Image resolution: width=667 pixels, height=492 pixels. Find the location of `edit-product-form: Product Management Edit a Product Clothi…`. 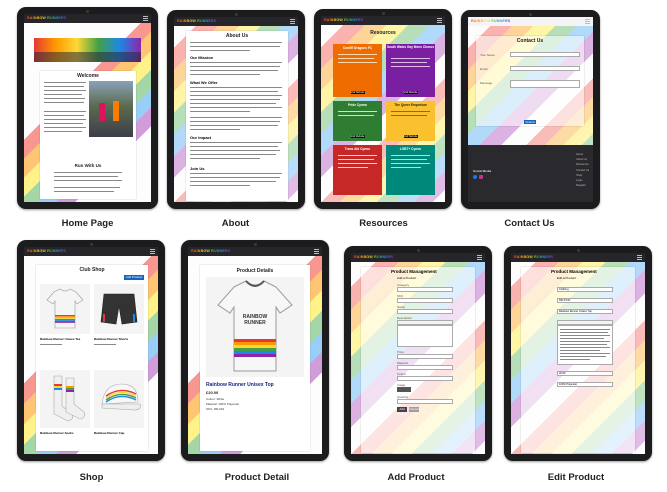

edit-product-form: Product Management Edit a Product Clothi… is located at coordinates (578, 360).